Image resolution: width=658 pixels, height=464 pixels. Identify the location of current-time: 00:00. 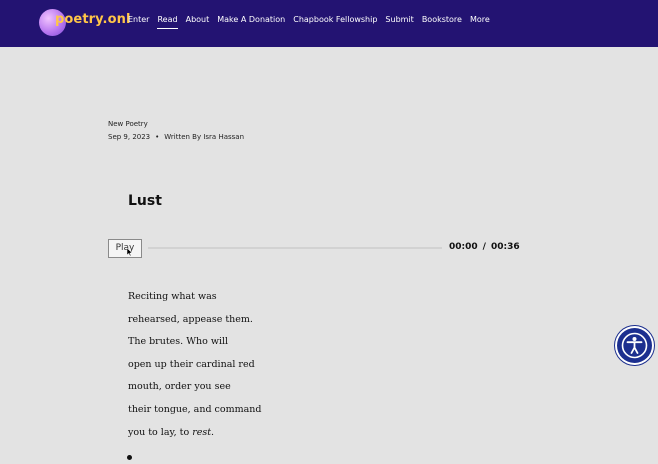
(463, 247).